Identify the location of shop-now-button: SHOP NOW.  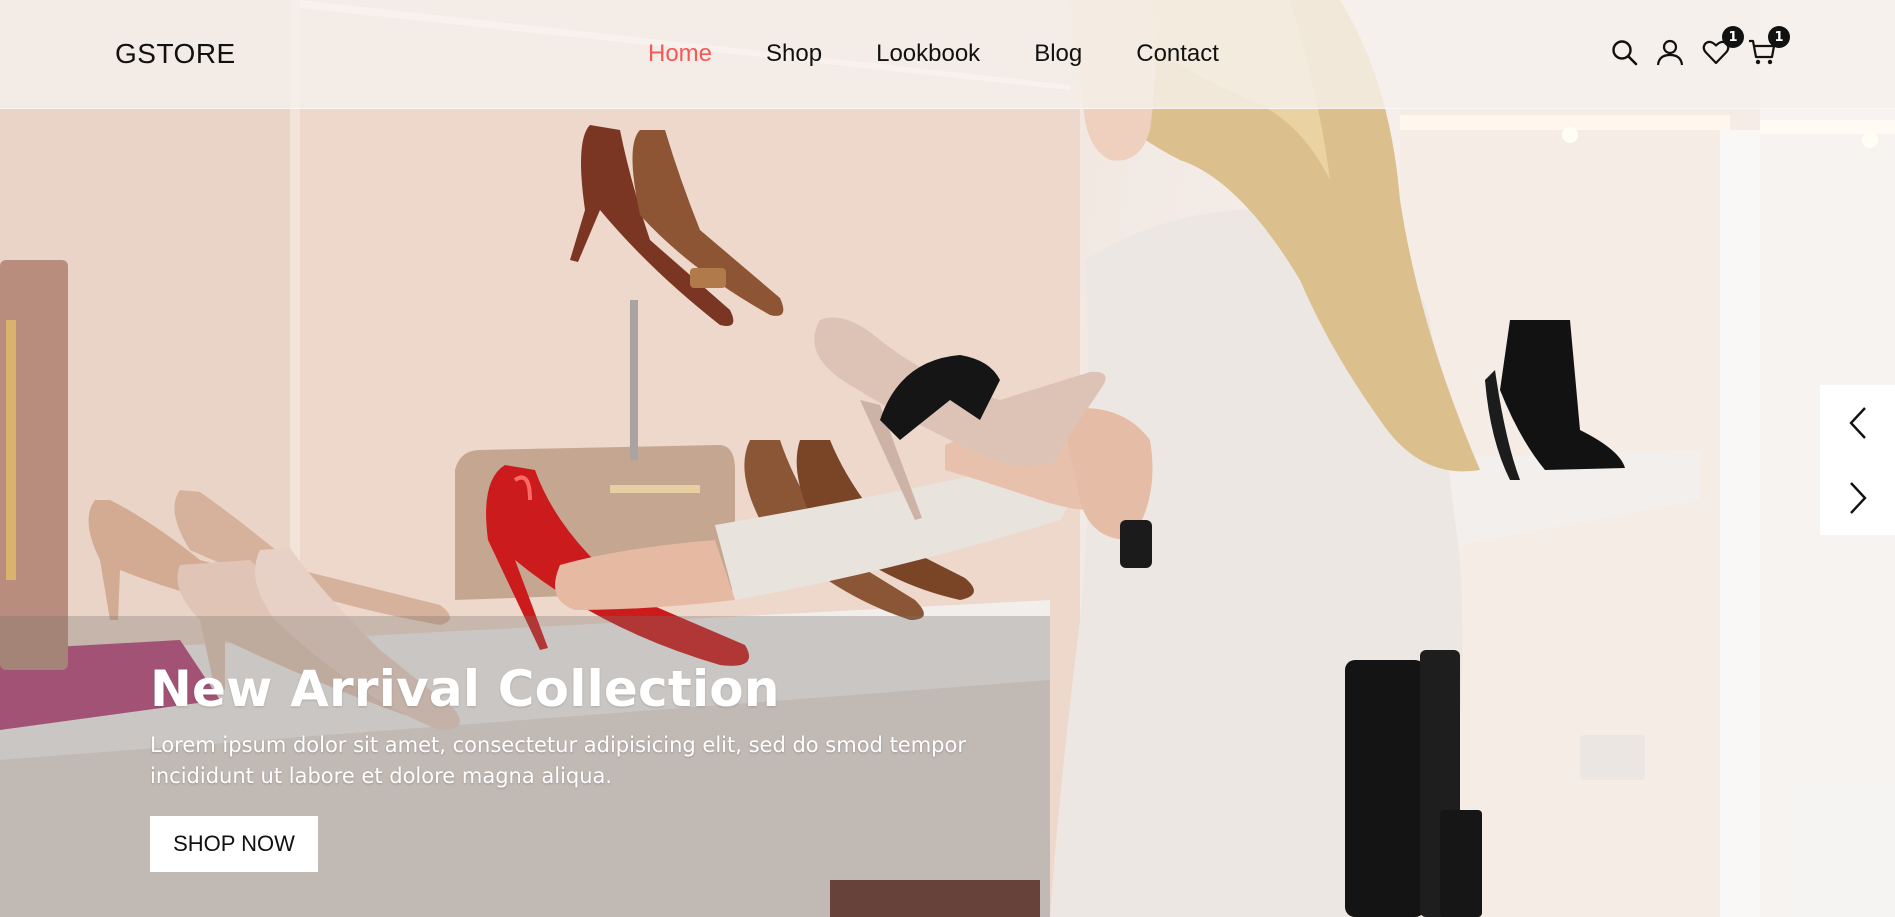
(234, 844).